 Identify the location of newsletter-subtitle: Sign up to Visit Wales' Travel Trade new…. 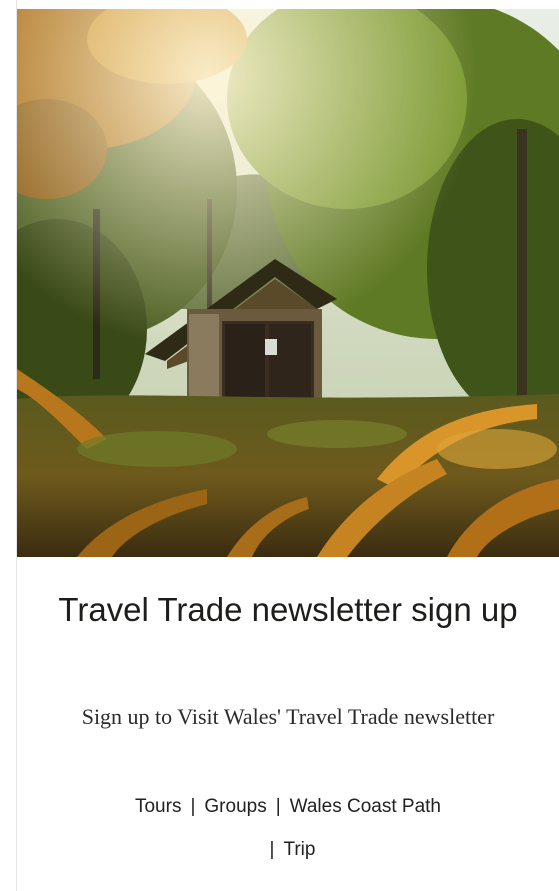
(288, 716).